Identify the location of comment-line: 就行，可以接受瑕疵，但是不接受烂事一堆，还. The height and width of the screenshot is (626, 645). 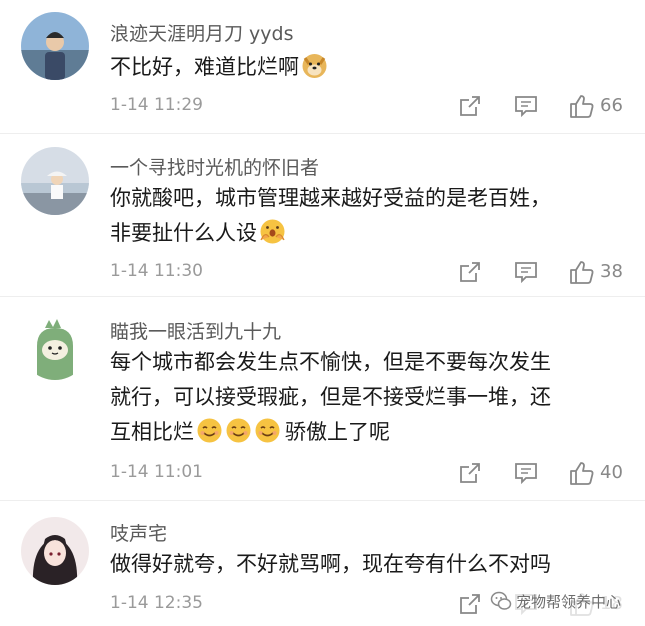
(330, 397).